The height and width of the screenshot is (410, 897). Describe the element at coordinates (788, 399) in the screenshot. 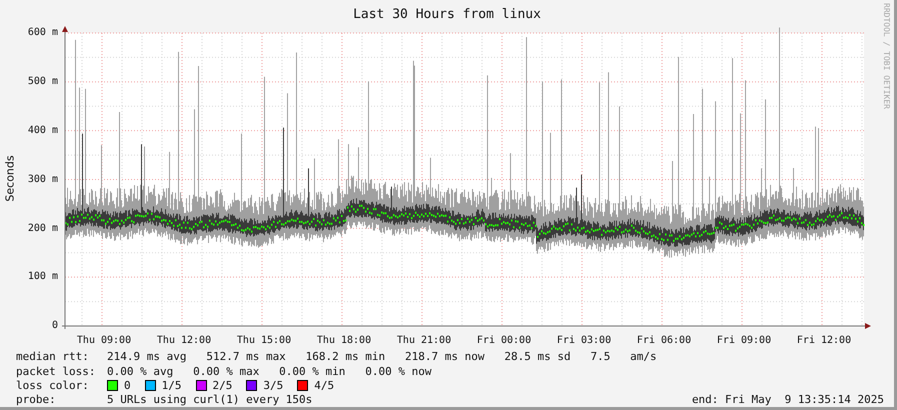

I see `end-time: end: Fri May 9 13:35:14 2025` at that location.